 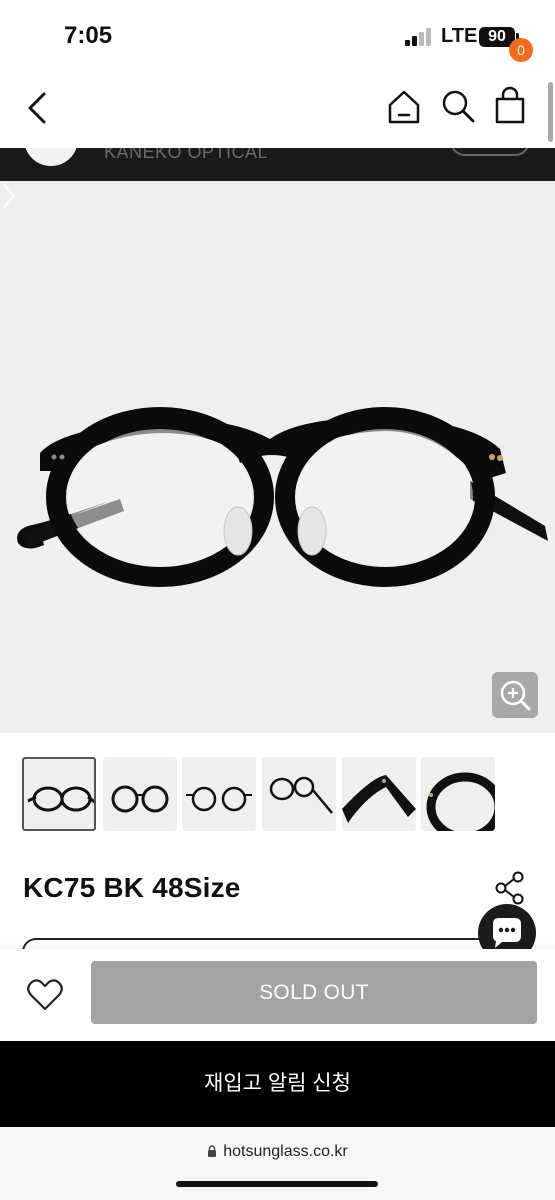 What do you see at coordinates (404, 107) in the screenshot?
I see `home-icon` at bounding box center [404, 107].